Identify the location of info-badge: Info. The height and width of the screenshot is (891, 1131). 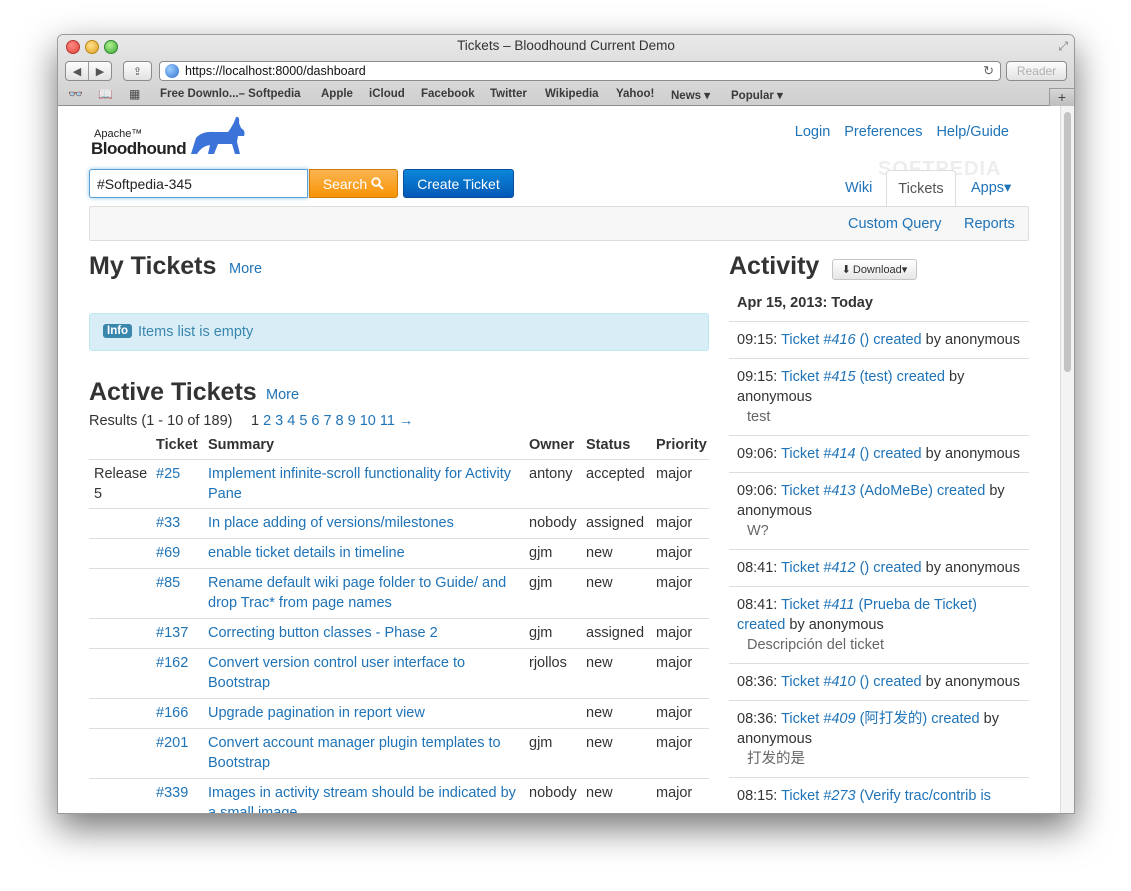
(118, 331).